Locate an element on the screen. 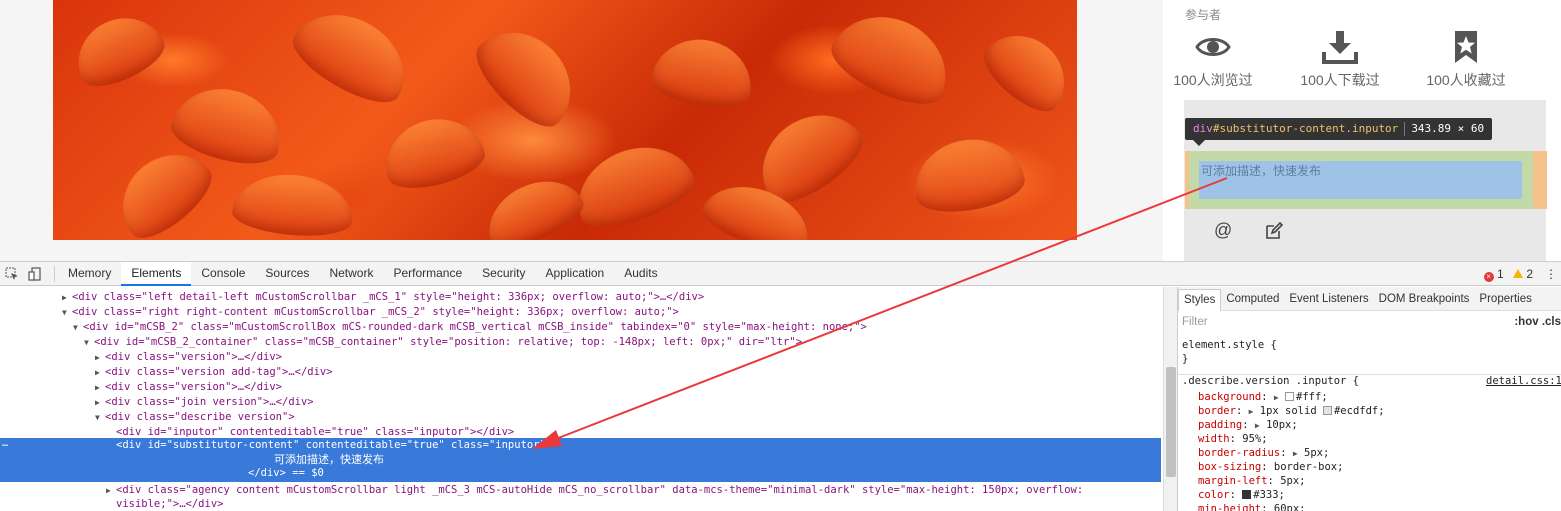 The height and width of the screenshot is (511, 1561). css-property: background: ▶ #fff; is located at coordinates (1263, 397).